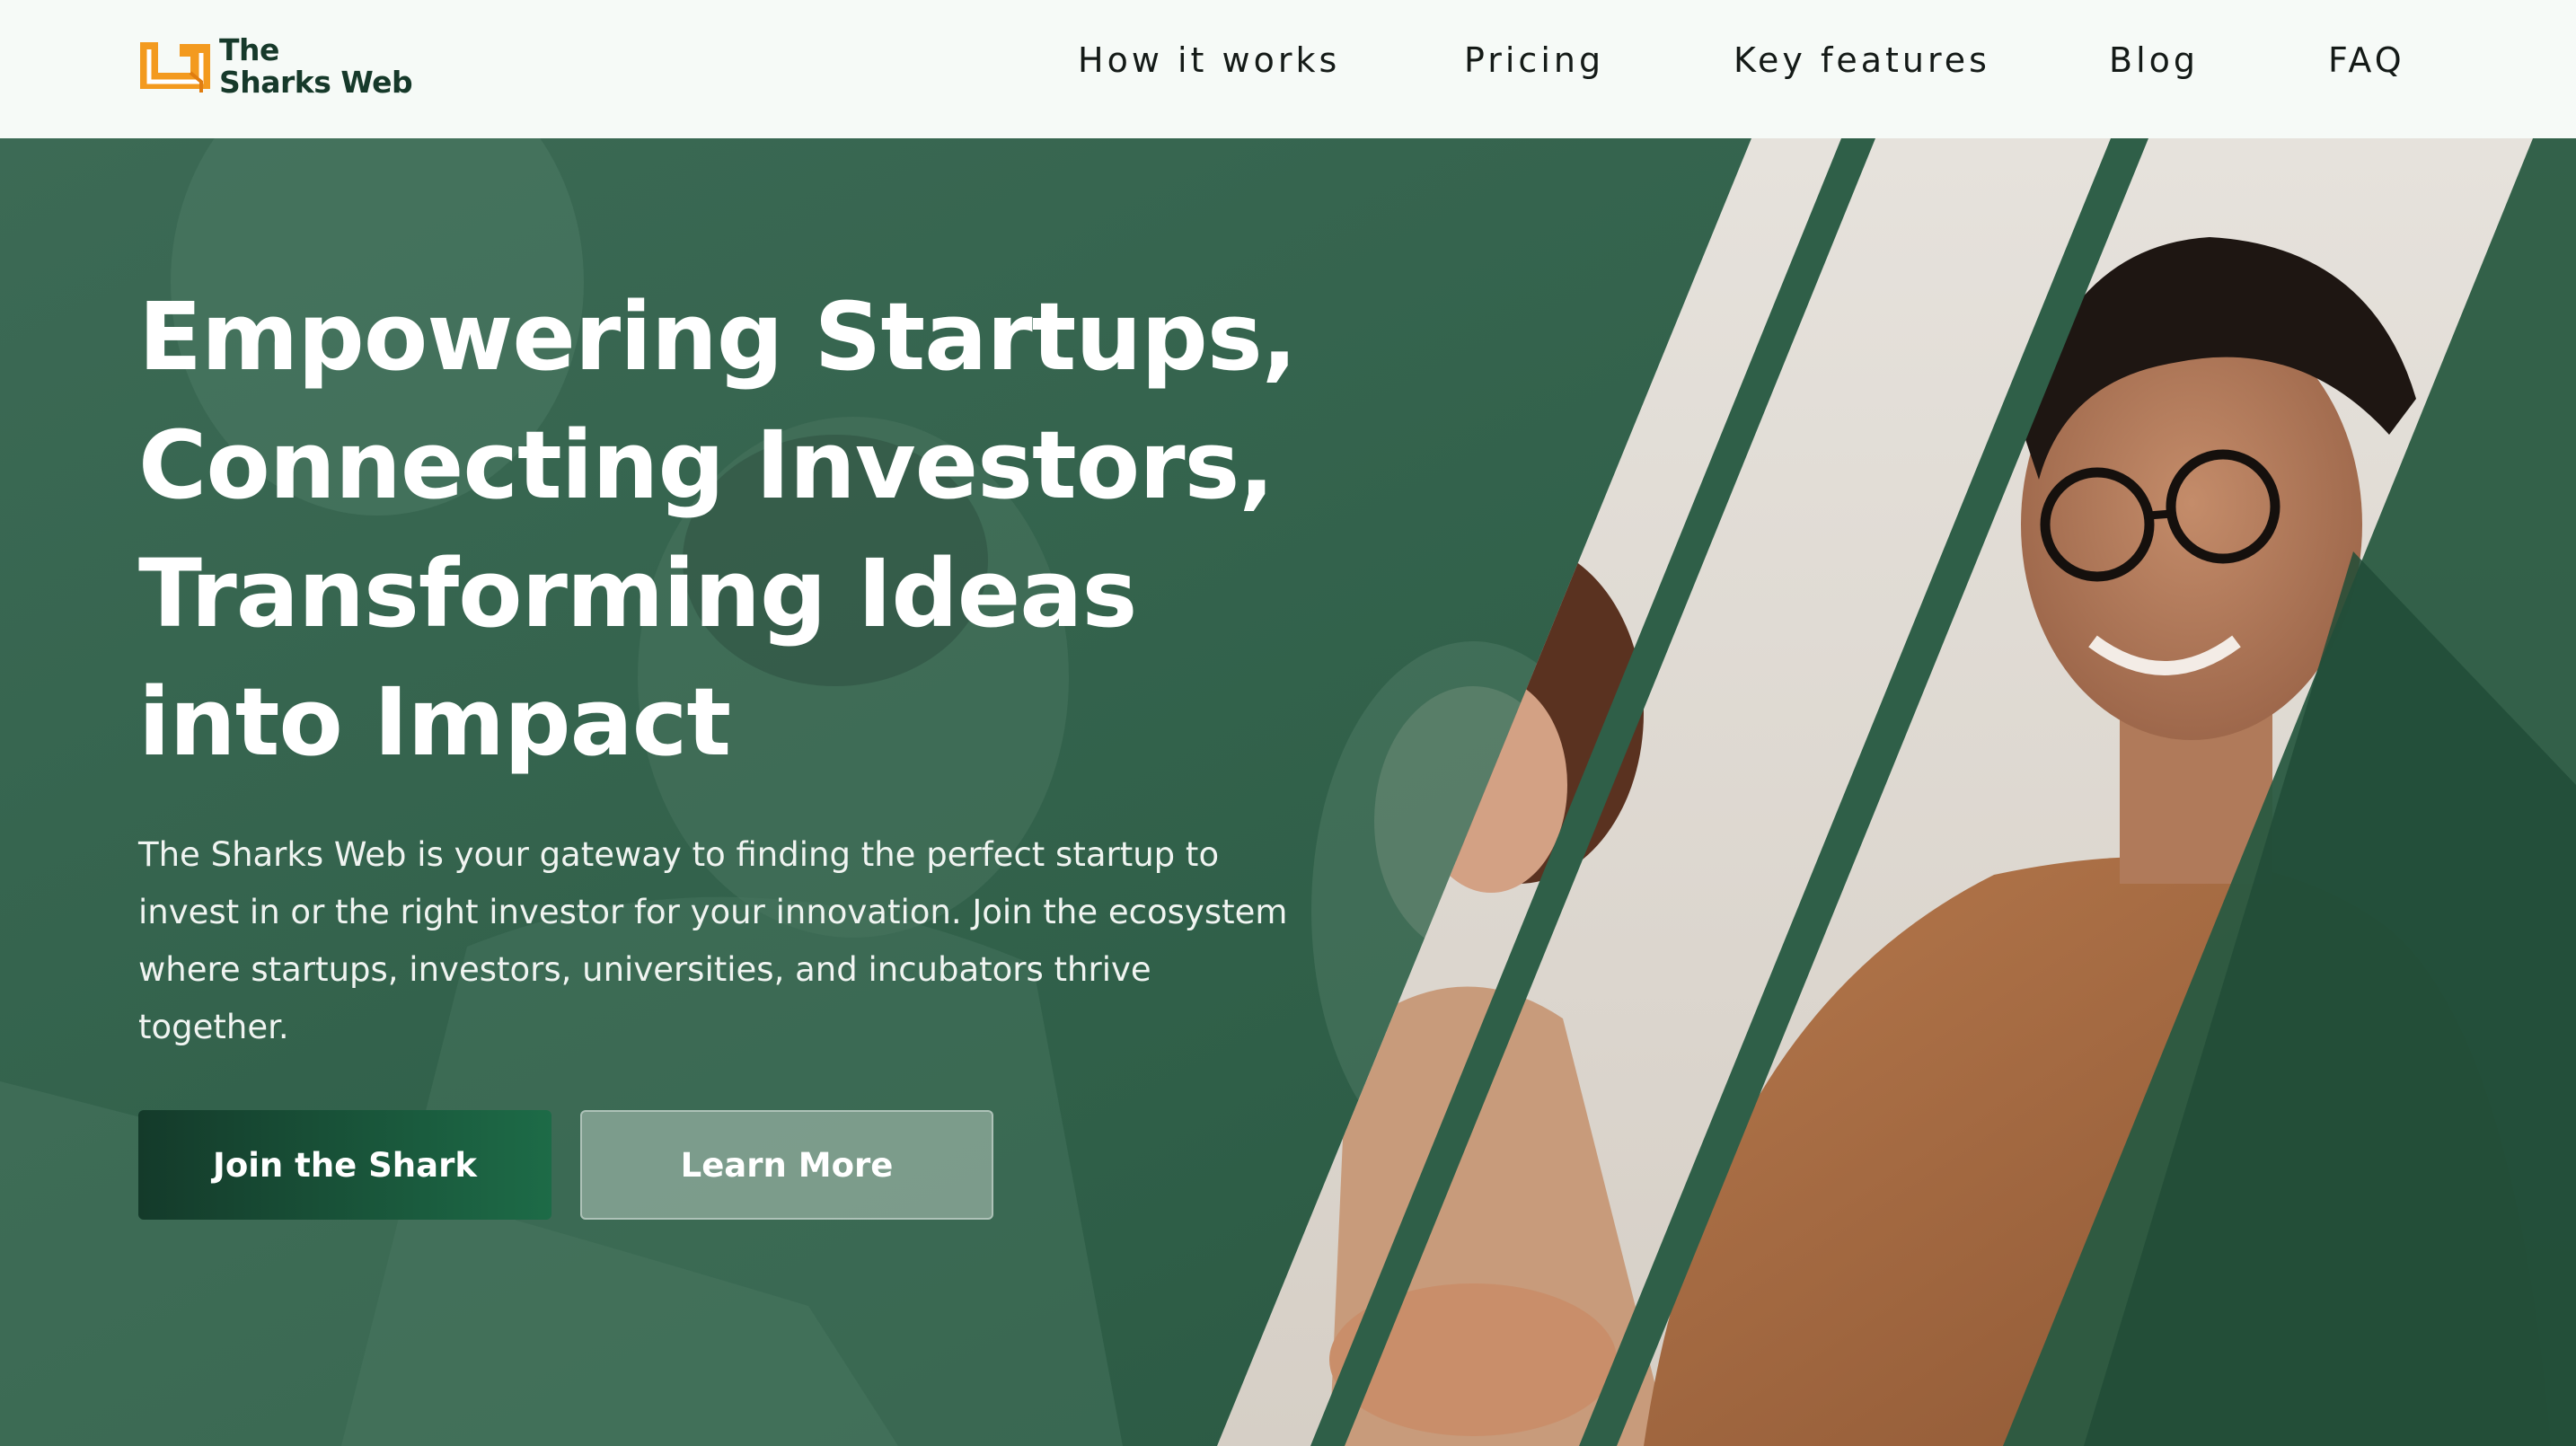 The height and width of the screenshot is (1446, 2576). I want to click on logo-icon, so click(175, 66).